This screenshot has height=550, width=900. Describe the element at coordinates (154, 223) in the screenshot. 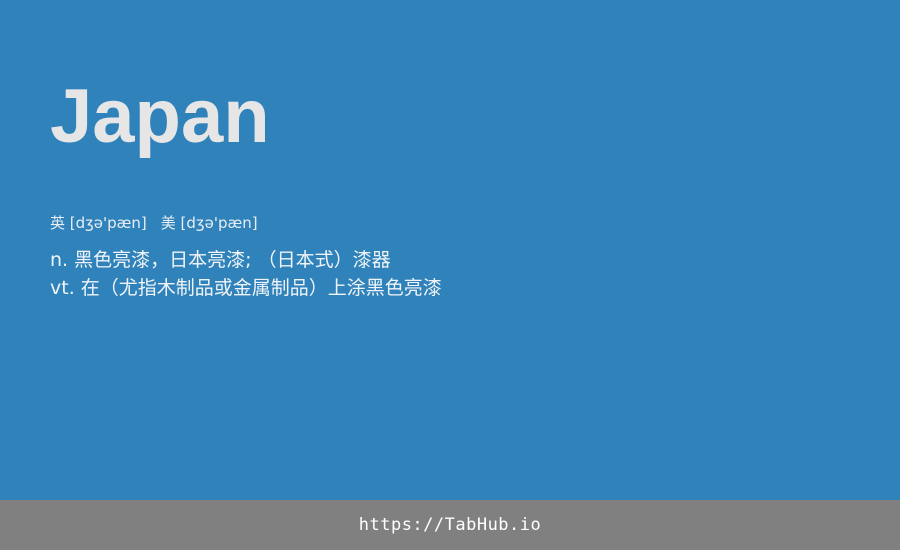

I see `phonetics: 英 [dʒə'pæn] 美 [dʒə'pæn]` at that location.